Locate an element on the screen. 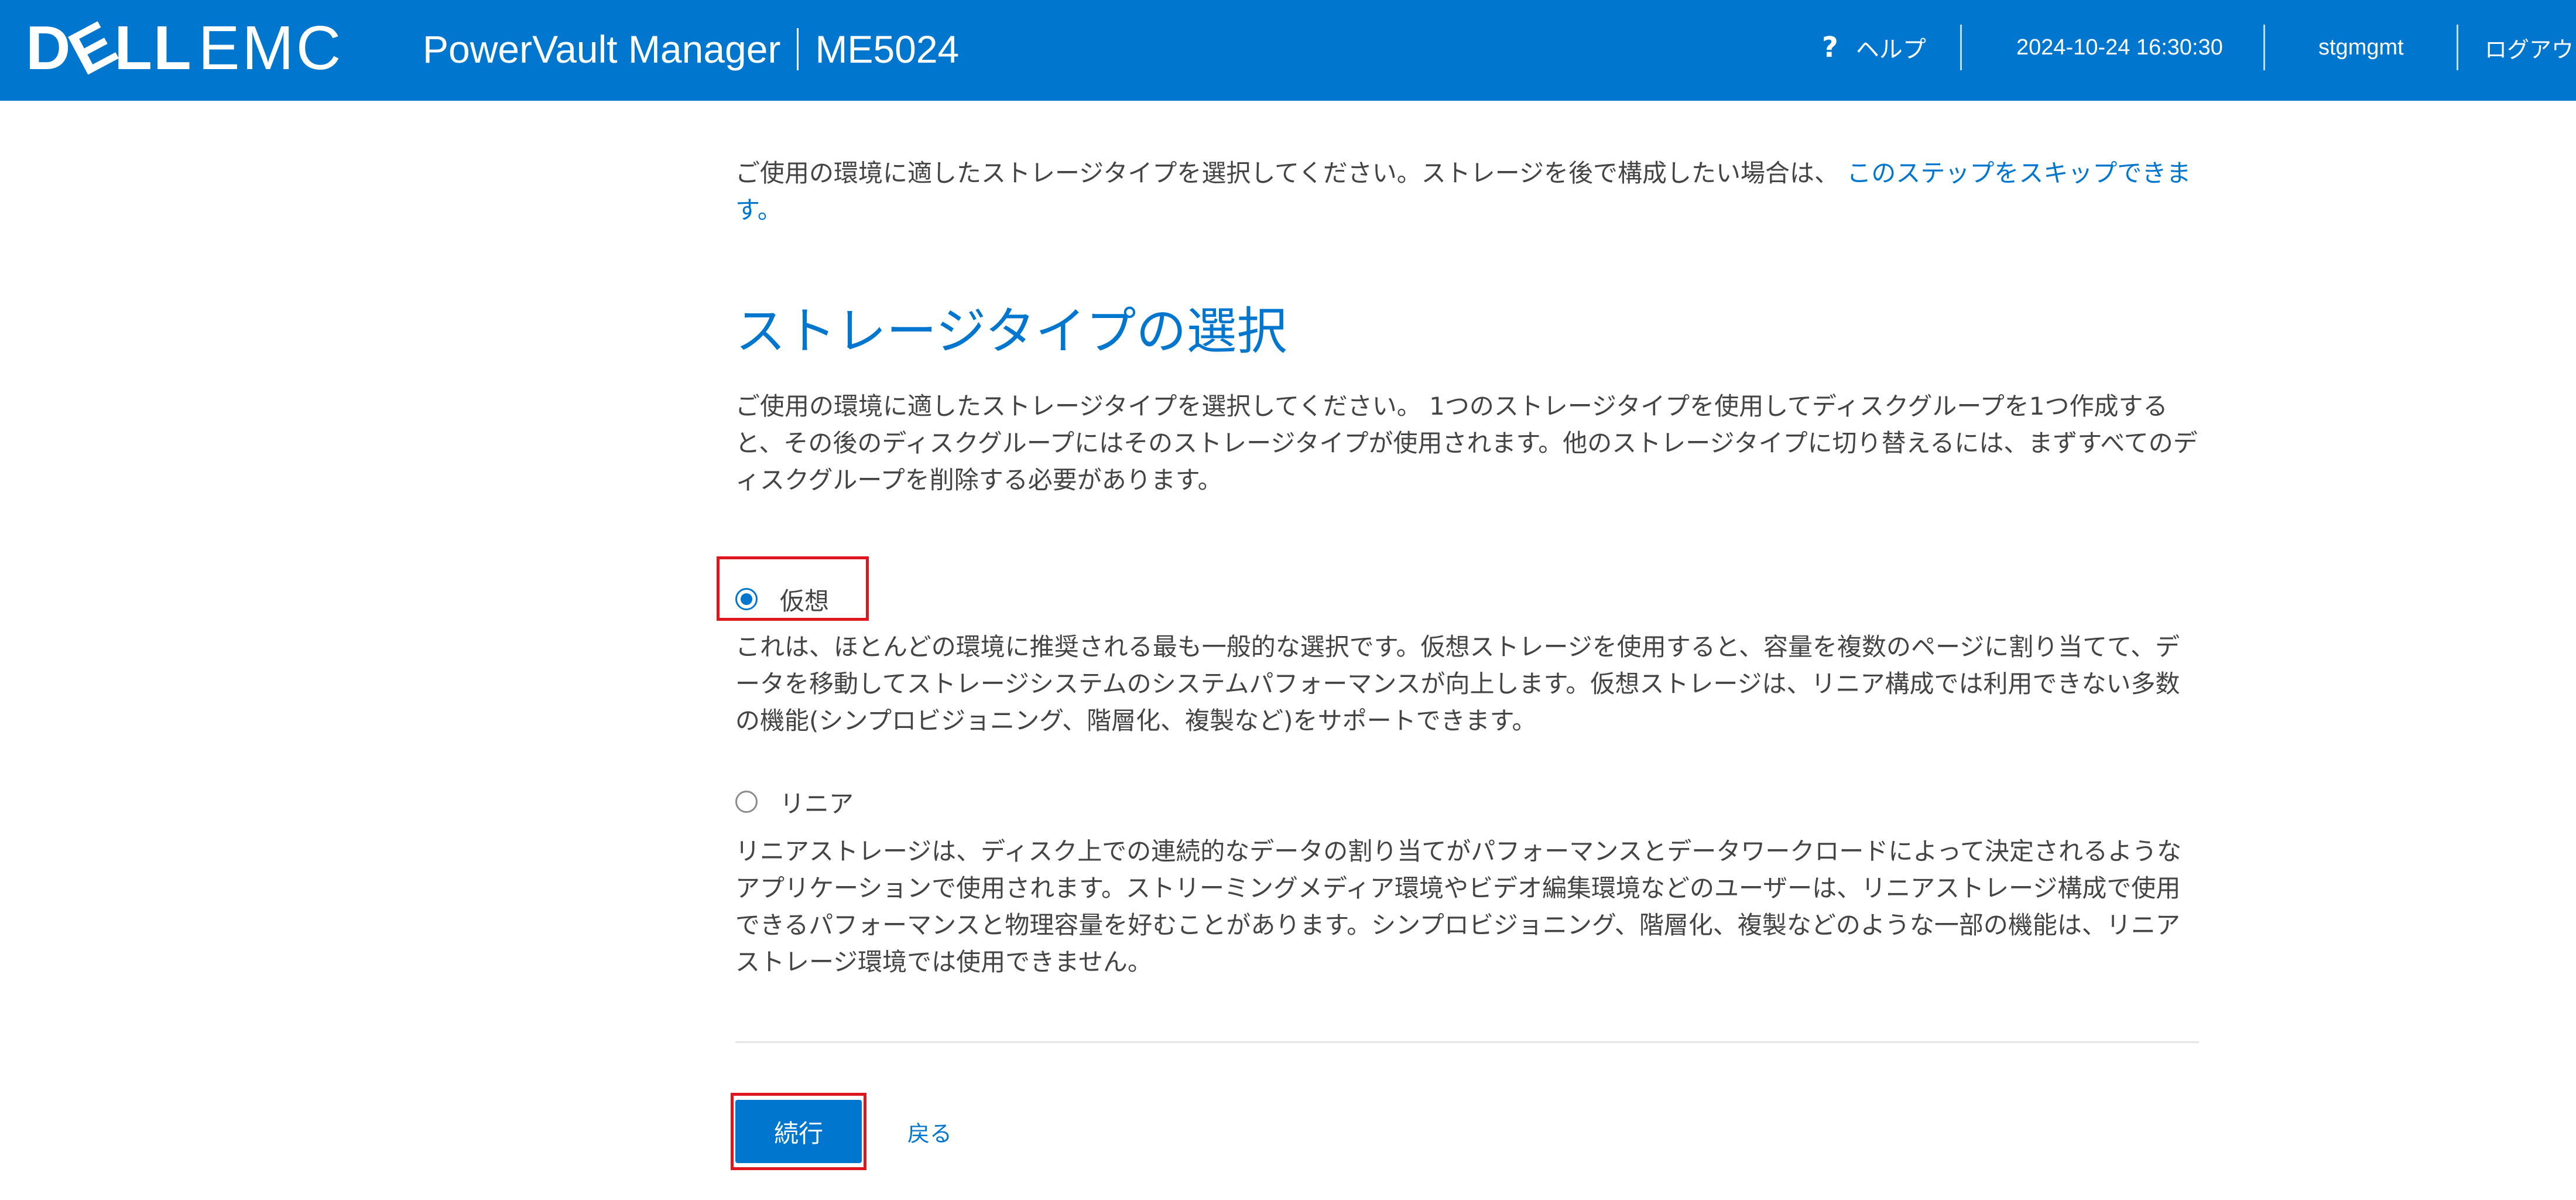 The width and height of the screenshot is (2576, 1200). current-datetime: 2024-10-24 16:30:30 is located at coordinates (2119, 47).